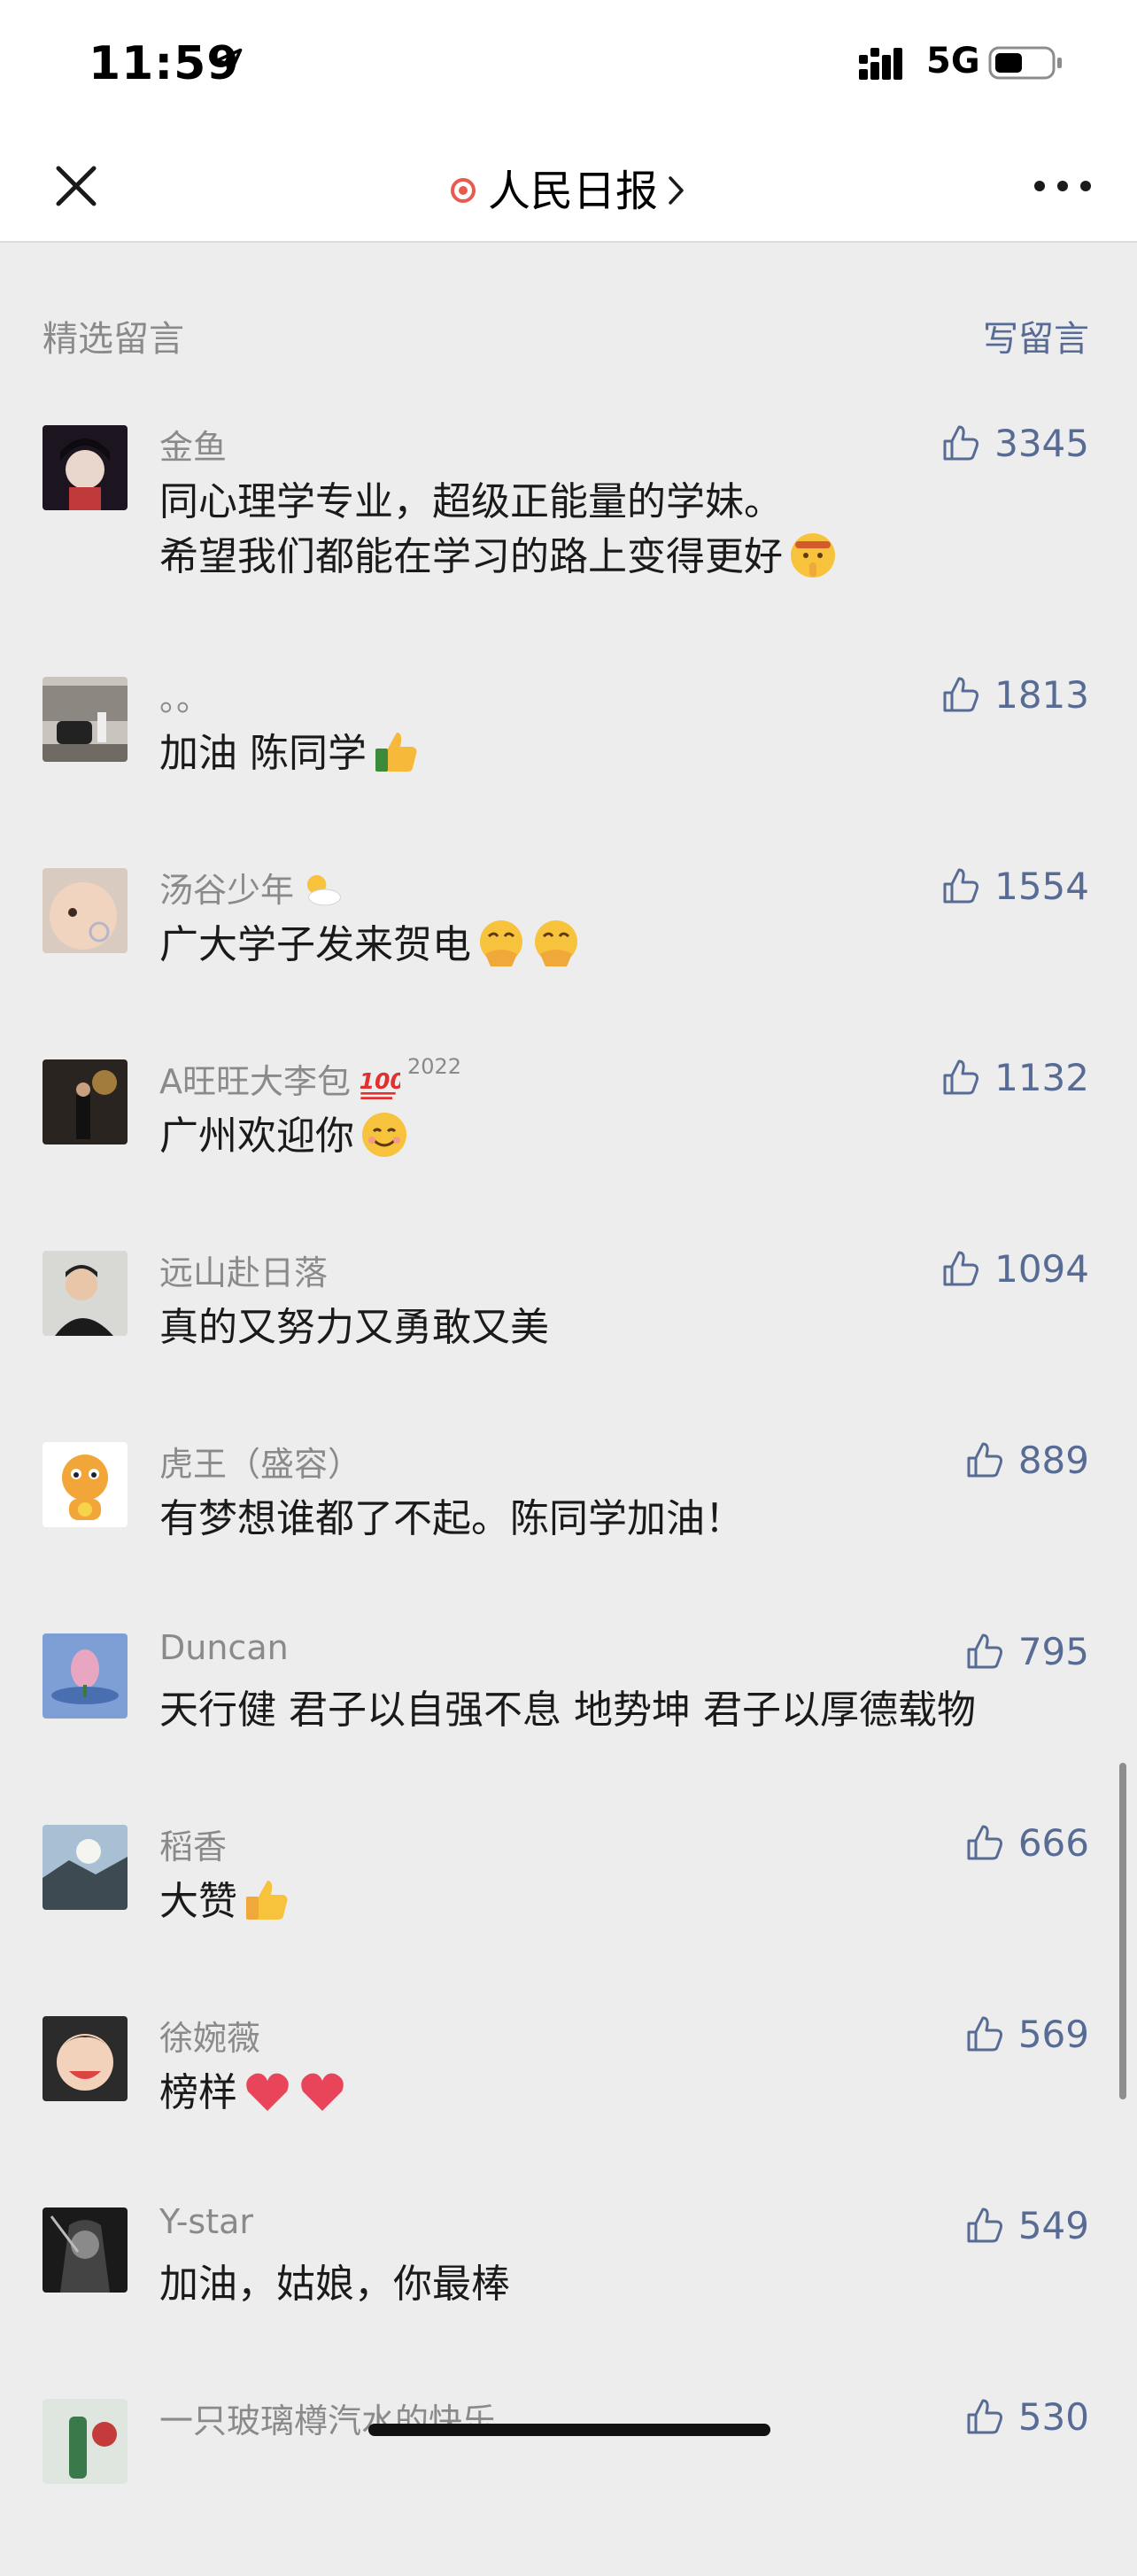  I want to click on red-heart-emoji, so click(322, 2092).